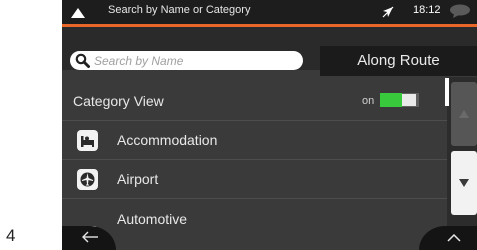  What do you see at coordinates (78, 14) in the screenshot?
I see `up-arrow-icon` at bounding box center [78, 14].